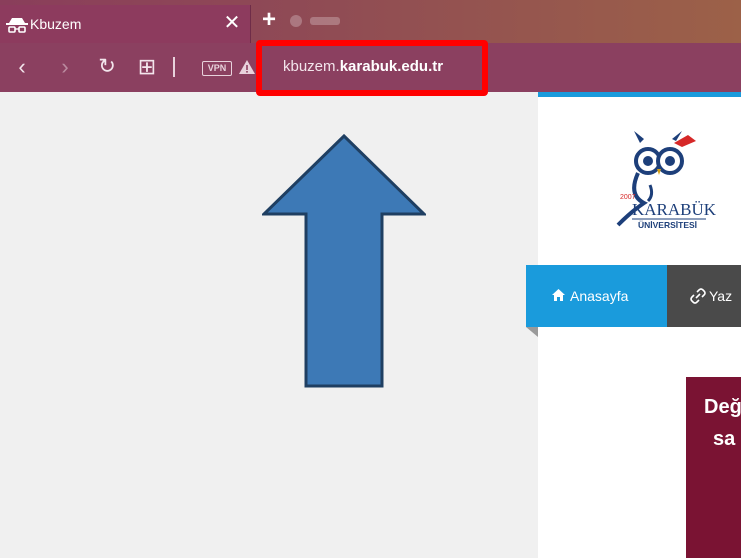  I want to click on menu-fold-corner, so click(532, 332).